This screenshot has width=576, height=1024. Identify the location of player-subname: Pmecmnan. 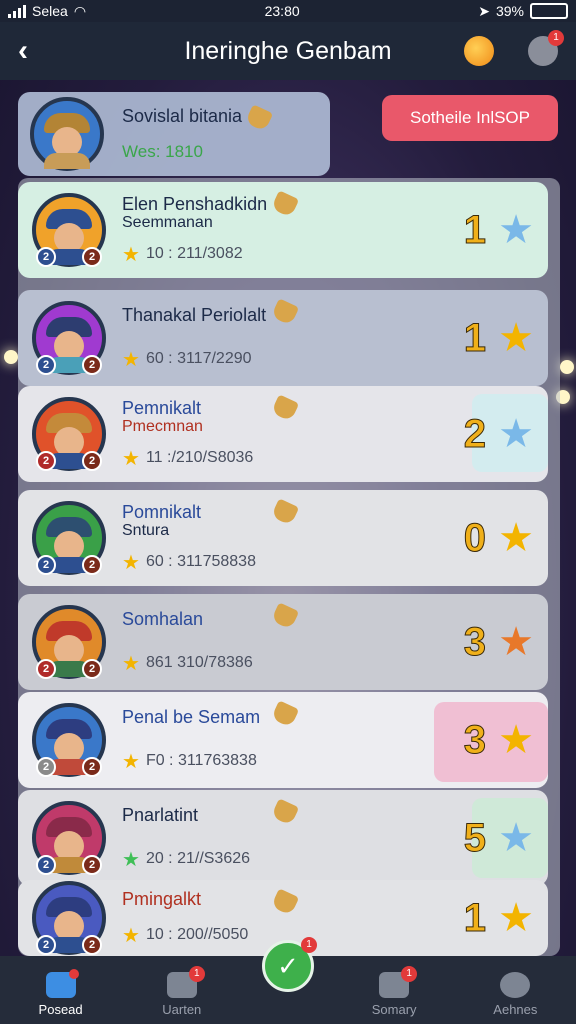
(162, 426).